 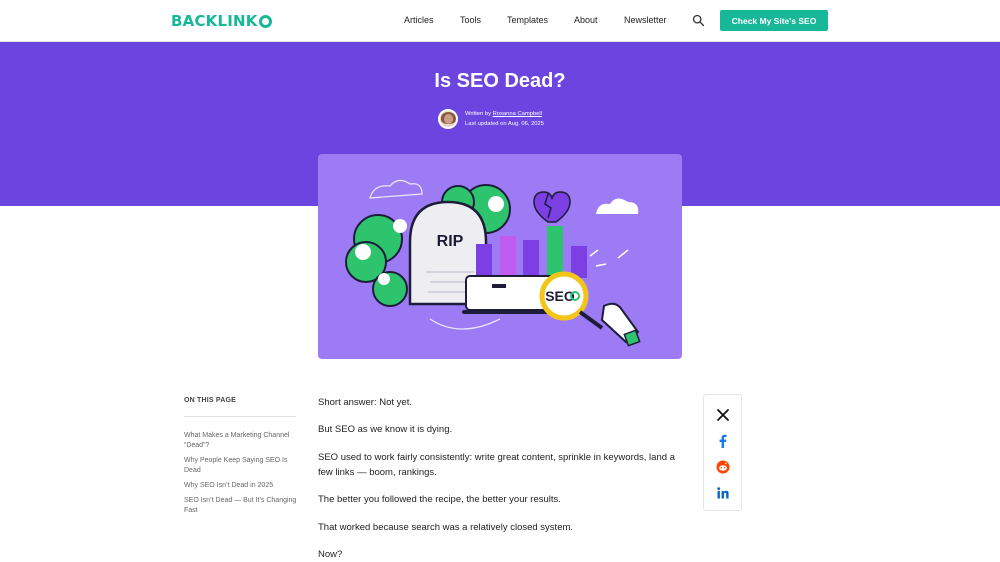 What do you see at coordinates (723, 493) in the screenshot?
I see `linkedin-icon` at bounding box center [723, 493].